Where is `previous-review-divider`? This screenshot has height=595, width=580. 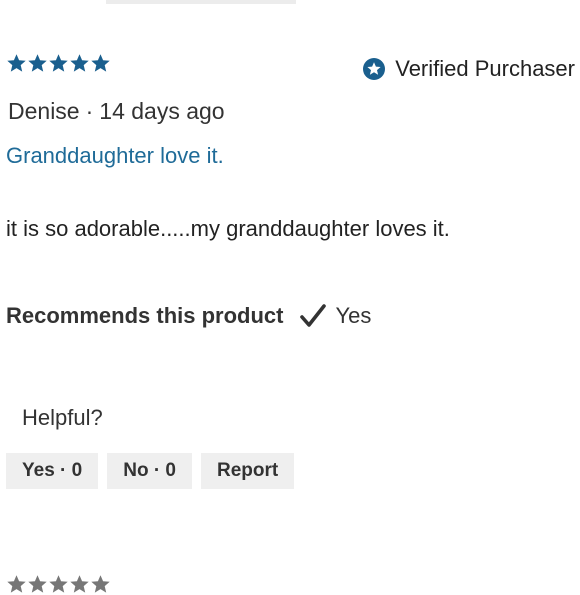
previous-review-divider is located at coordinates (201, 2).